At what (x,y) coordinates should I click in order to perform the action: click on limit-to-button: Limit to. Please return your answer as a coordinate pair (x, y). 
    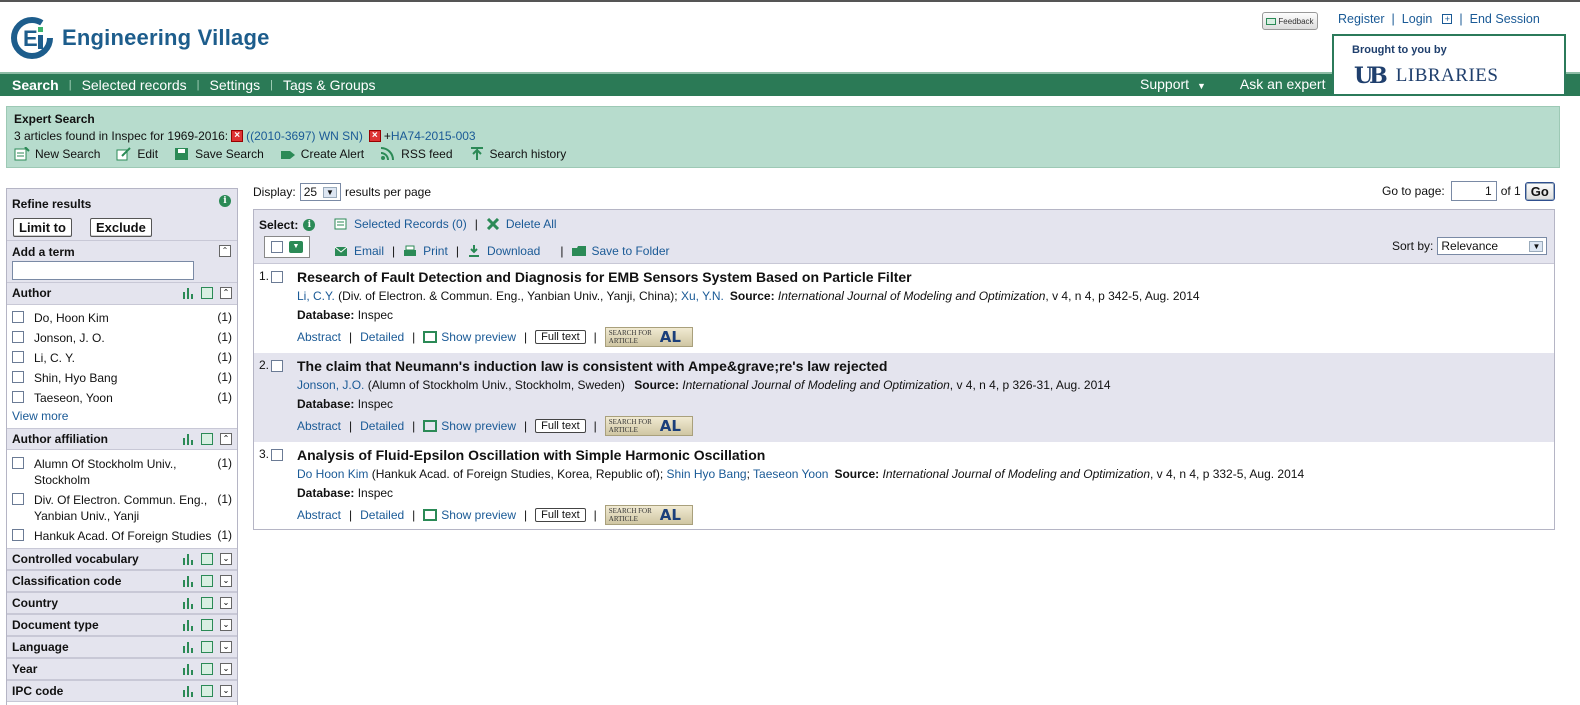
    Looking at the image, I should click on (42, 227).